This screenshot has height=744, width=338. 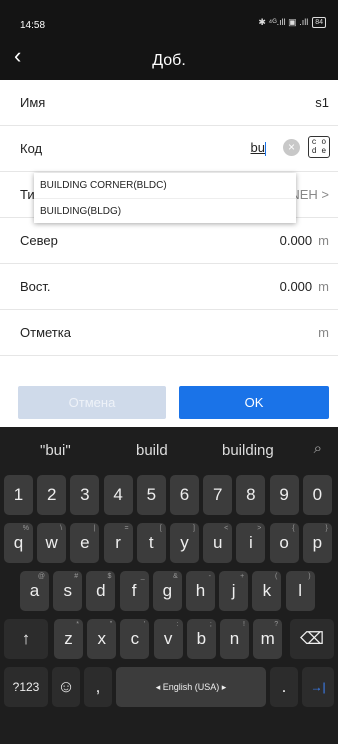 What do you see at coordinates (254, 402) in the screenshot?
I see `ok-button: OK` at bounding box center [254, 402].